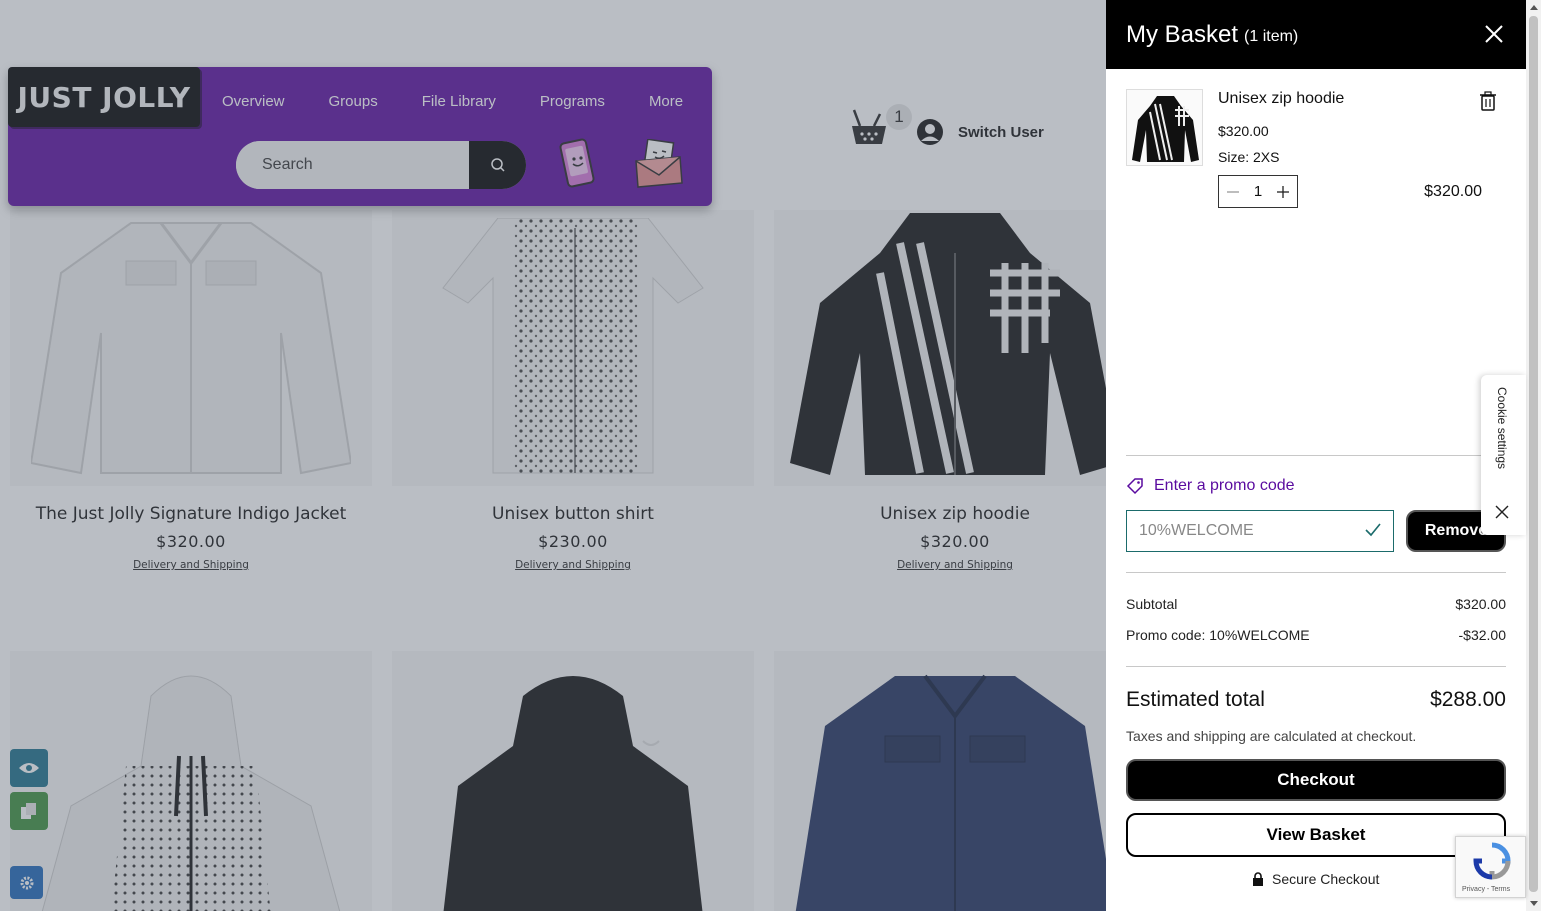 The height and width of the screenshot is (911, 1541). I want to click on tag-icon, so click(1134, 486).